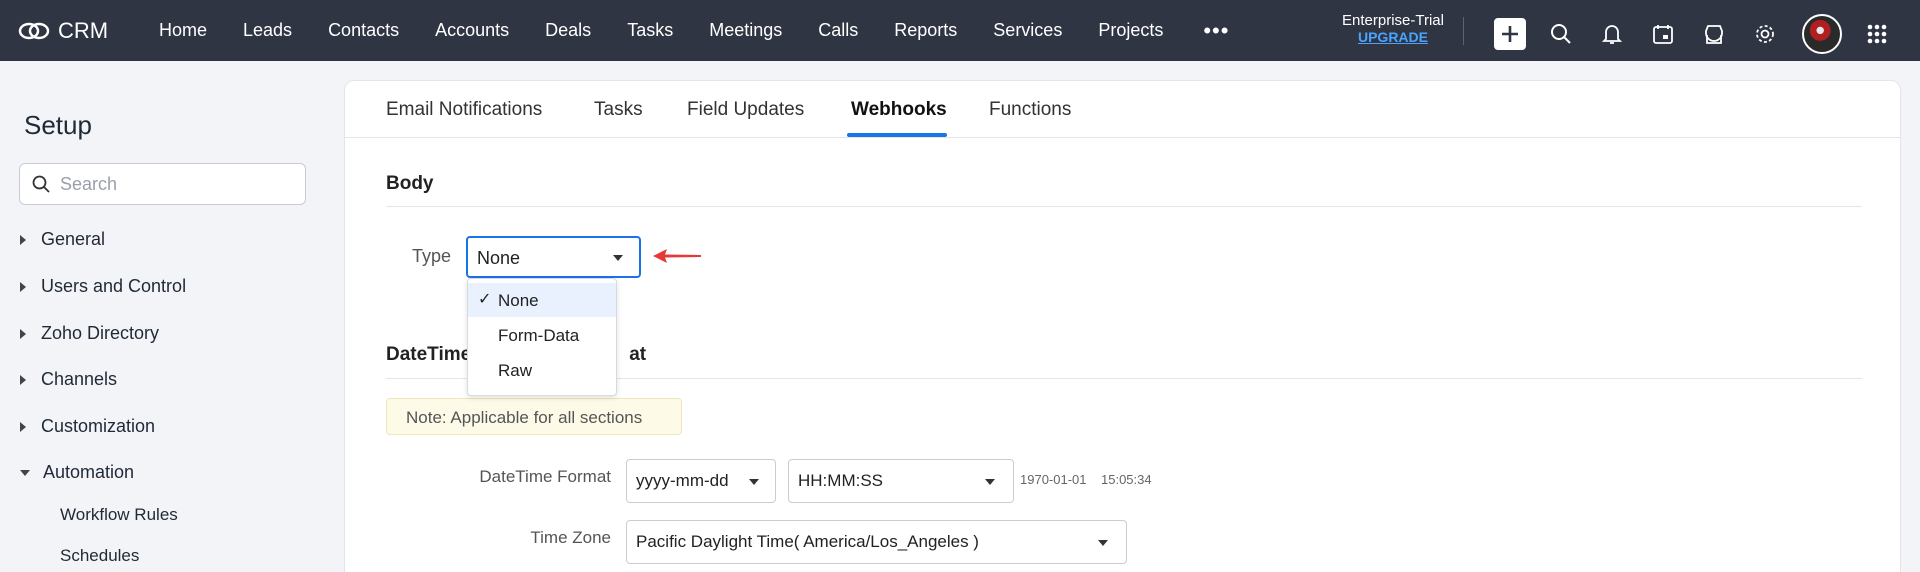 This screenshot has width=1920, height=572. What do you see at coordinates (83, 30) in the screenshot?
I see `app-name: CRM` at bounding box center [83, 30].